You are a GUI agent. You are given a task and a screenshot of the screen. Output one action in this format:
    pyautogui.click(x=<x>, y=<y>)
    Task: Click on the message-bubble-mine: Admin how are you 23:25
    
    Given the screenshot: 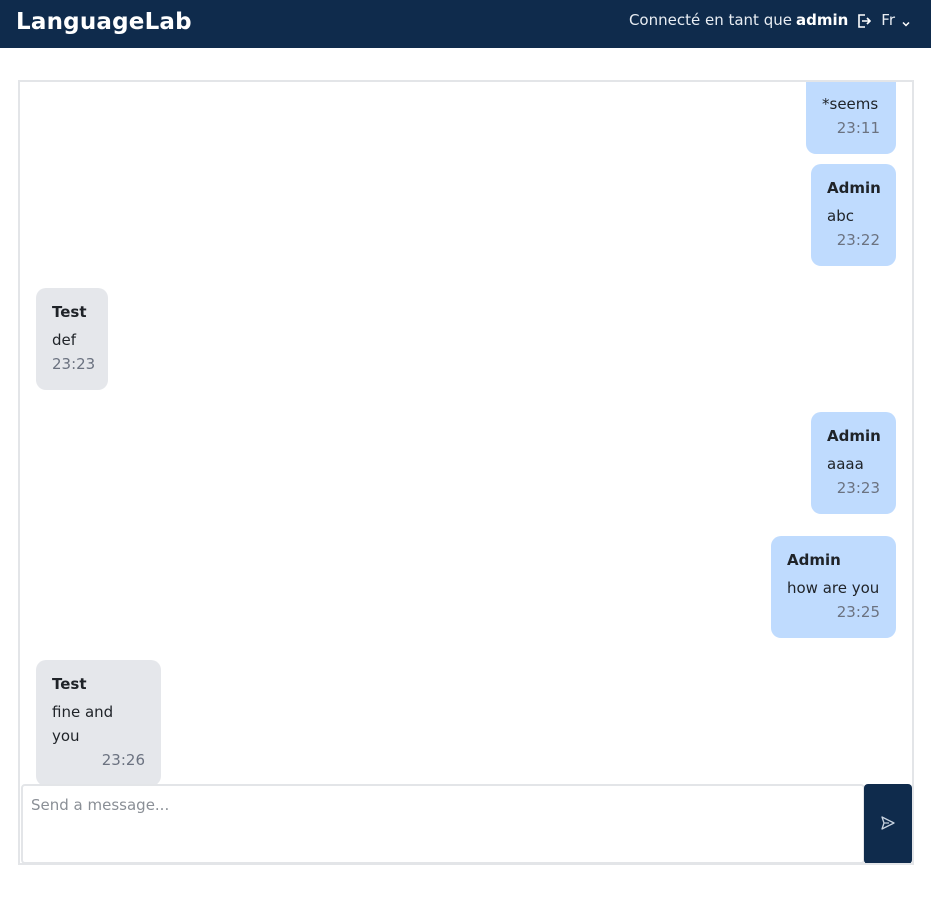 What is the action you would take?
    pyautogui.click(x=833, y=587)
    